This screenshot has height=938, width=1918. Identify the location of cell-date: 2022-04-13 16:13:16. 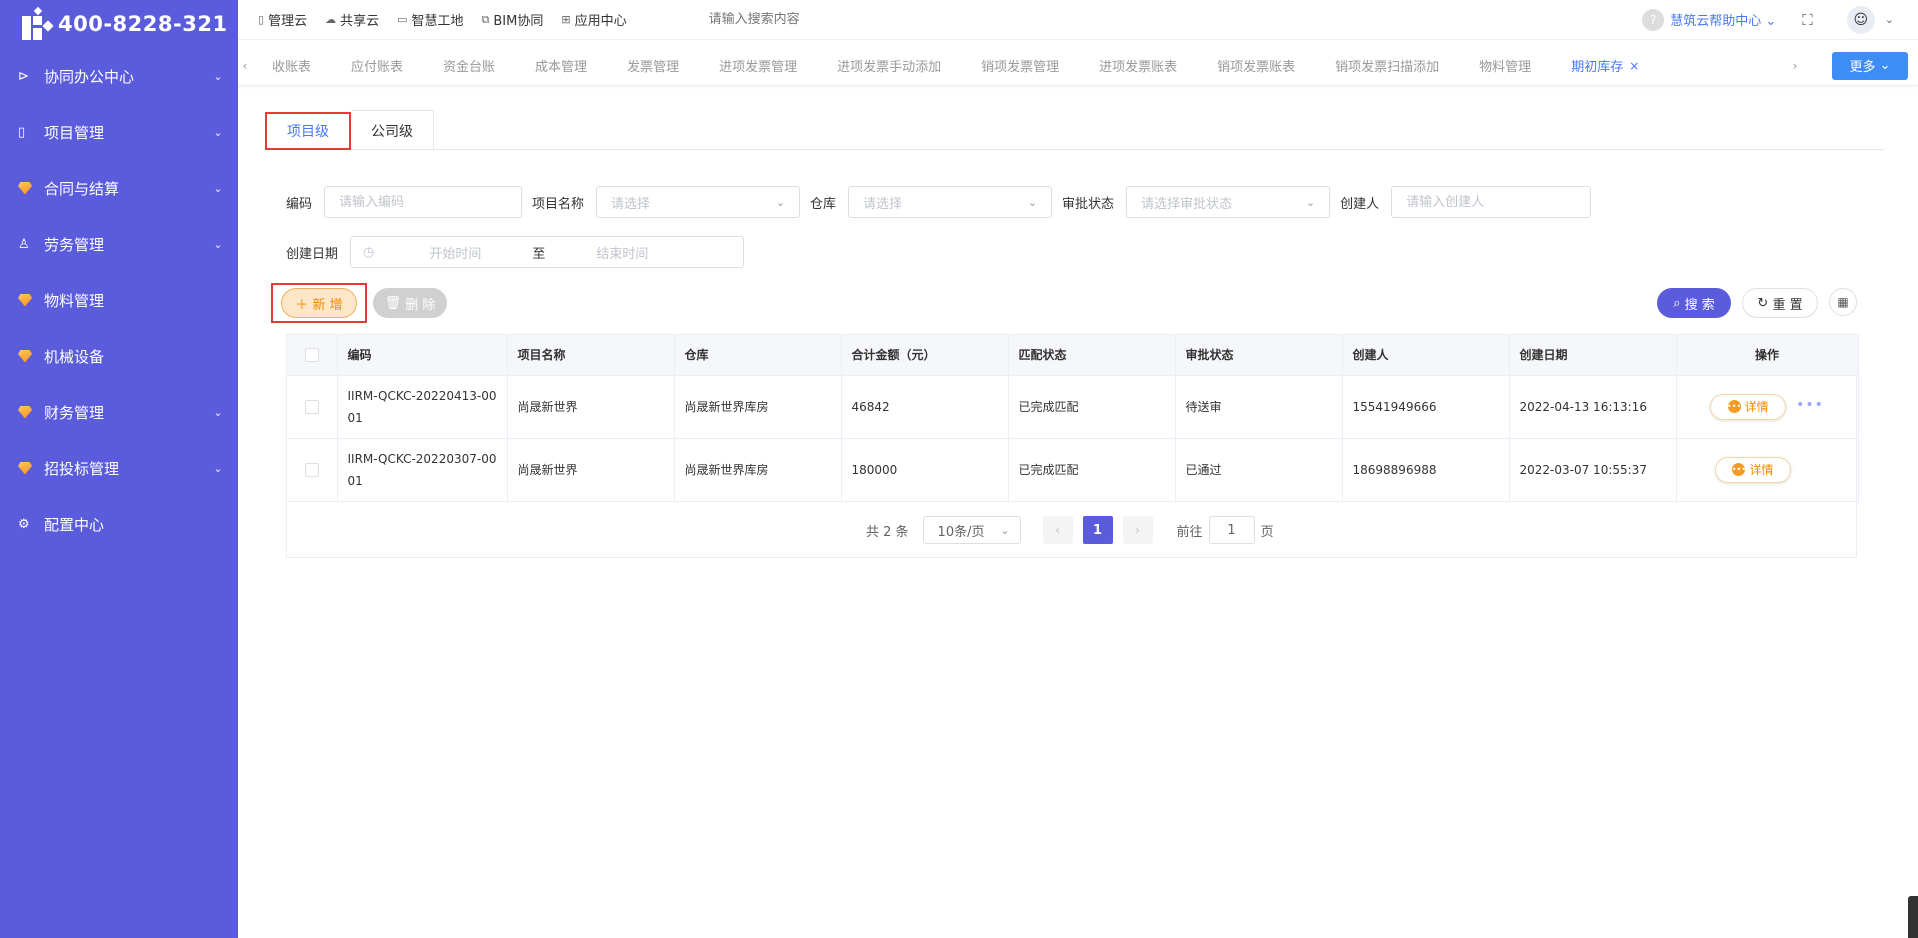
(1593, 407).